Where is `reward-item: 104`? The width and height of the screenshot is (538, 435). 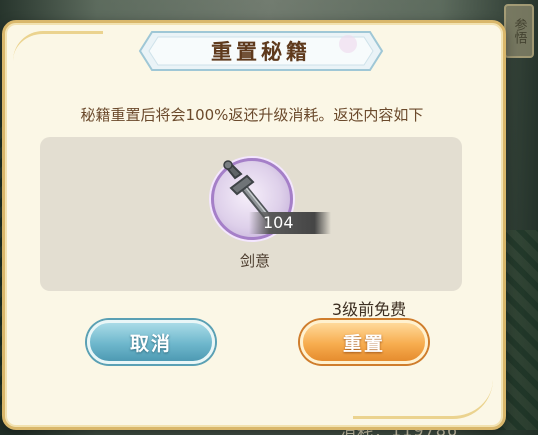
reward-item: 104 is located at coordinates (270, 199).